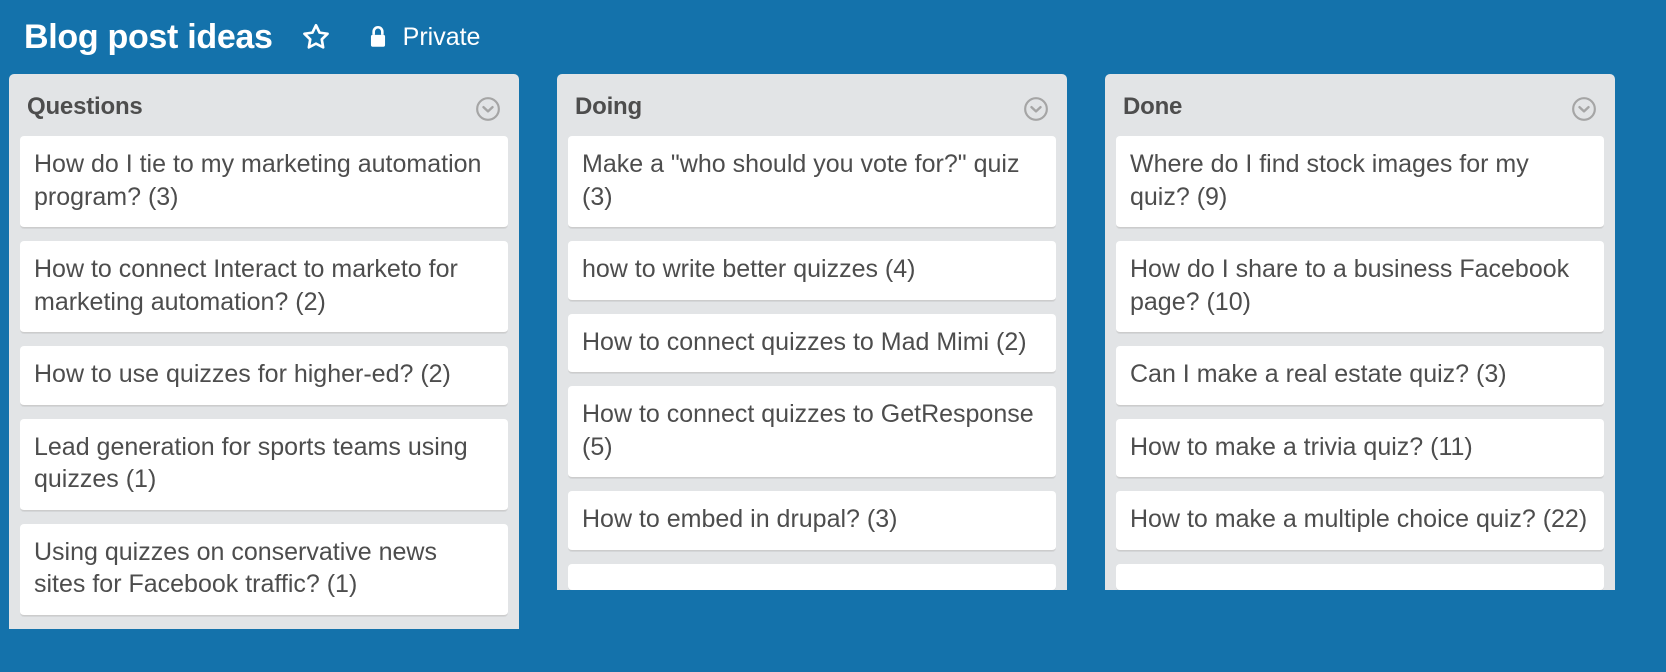 The image size is (1666, 672). I want to click on card: how to write better quizzes (4), so click(812, 271).